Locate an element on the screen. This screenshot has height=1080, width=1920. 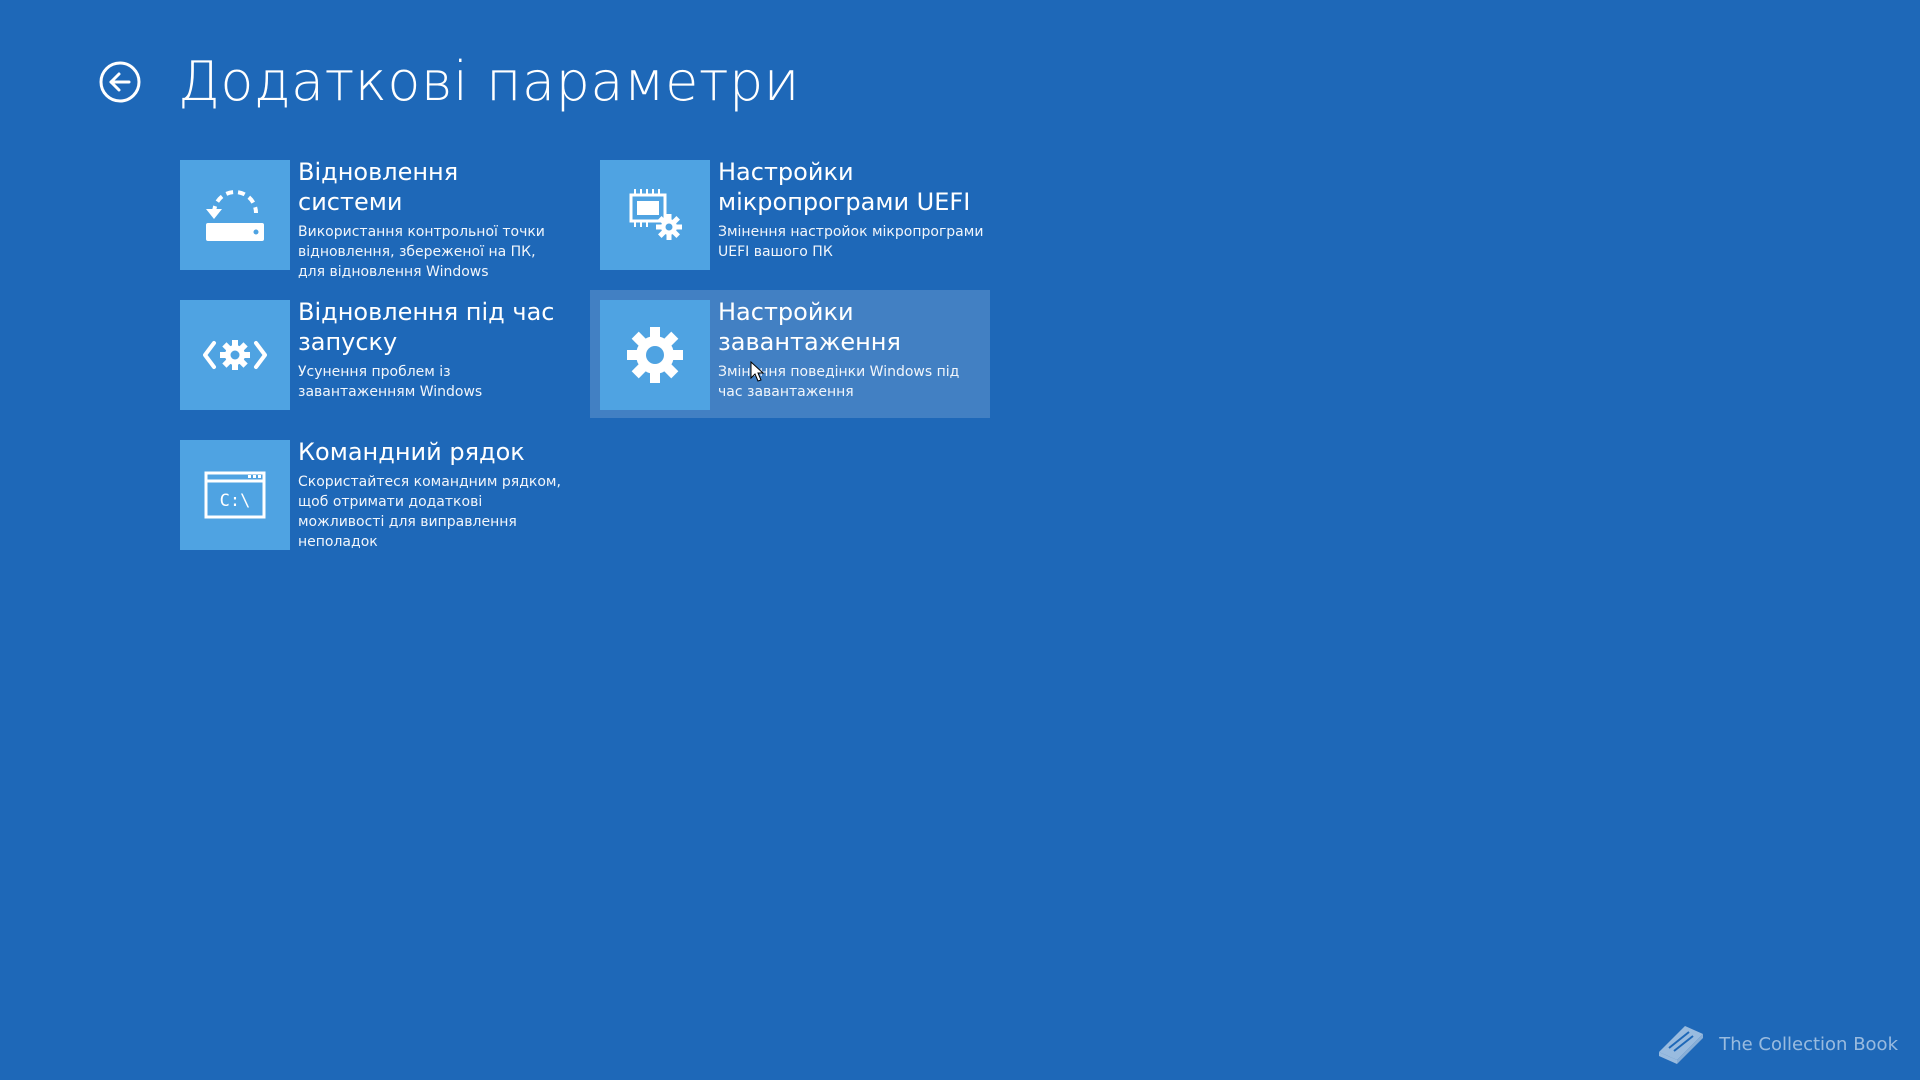
uefi-firmware-icon is located at coordinates (655, 214).